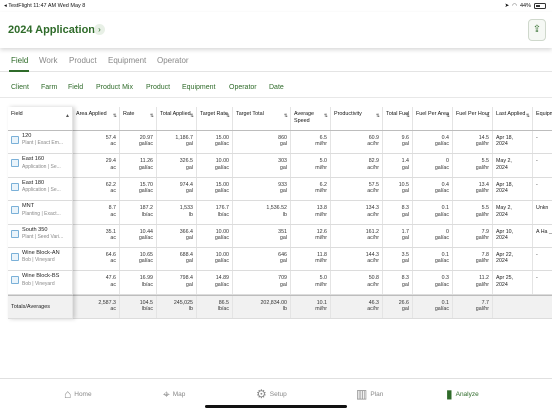  Describe the element at coordinates (71, 6) in the screenshot. I see `status-date: Wed May 8` at that location.